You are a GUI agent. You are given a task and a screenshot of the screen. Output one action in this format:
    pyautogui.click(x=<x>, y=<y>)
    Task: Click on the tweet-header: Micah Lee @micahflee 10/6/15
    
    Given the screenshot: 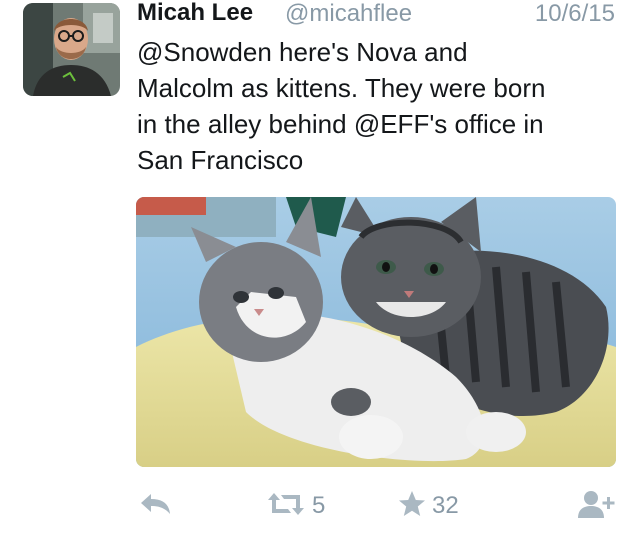 What is the action you would take?
    pyautogui.click(x=376, y=15)
    